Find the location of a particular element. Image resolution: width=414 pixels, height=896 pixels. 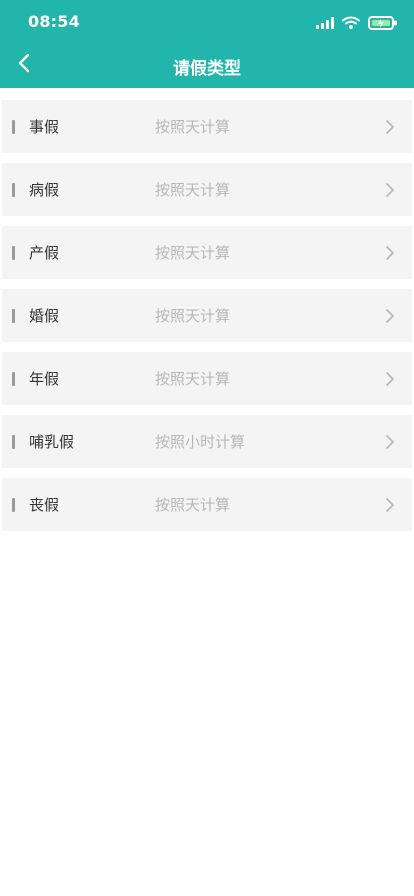

leave-type-name: 事假 is located at coordinates (44, 127).